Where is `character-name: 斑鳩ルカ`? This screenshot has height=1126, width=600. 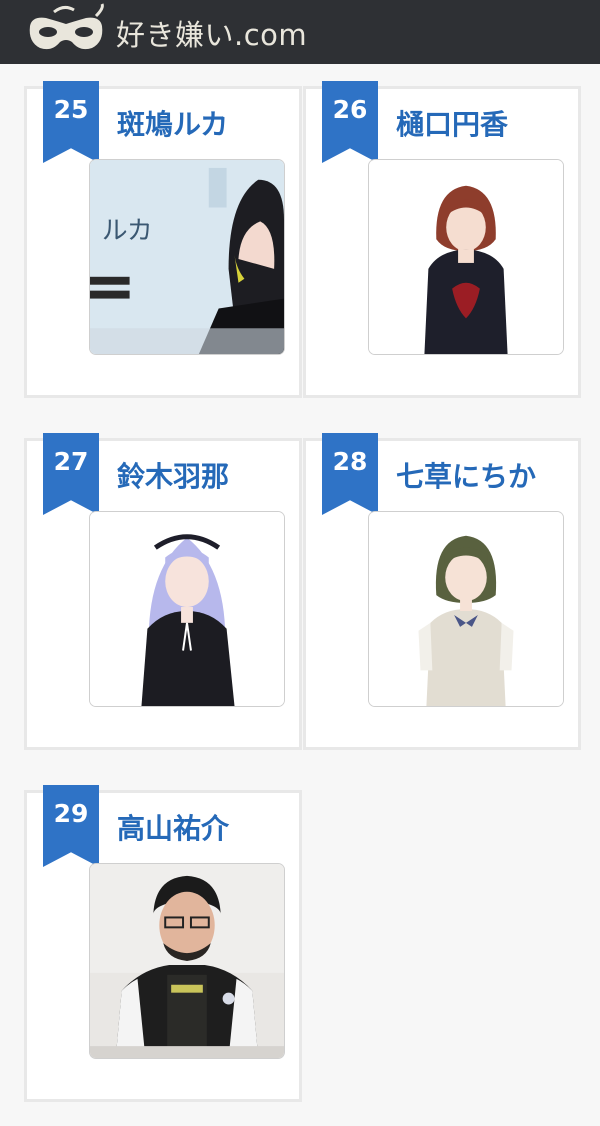
character-name: 斑鳩ルカ is located at coordinates (172, 123).